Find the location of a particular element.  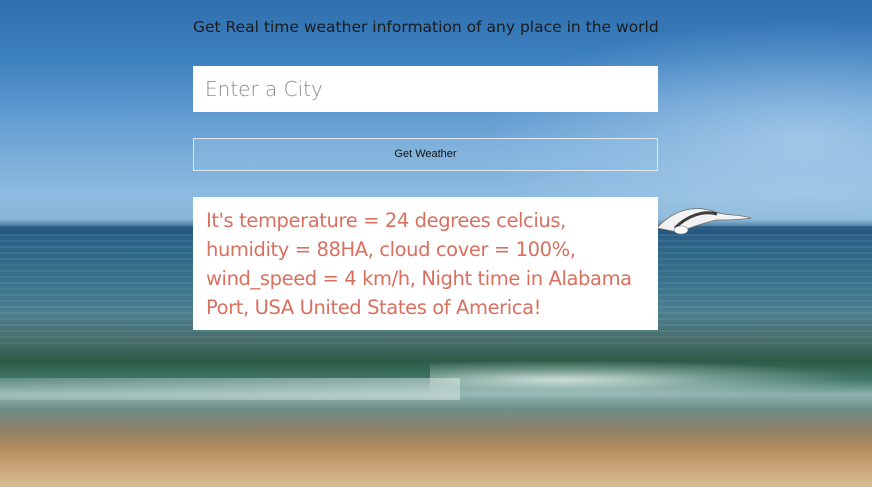

wave-foam-left is located at coordinates (230, 389).